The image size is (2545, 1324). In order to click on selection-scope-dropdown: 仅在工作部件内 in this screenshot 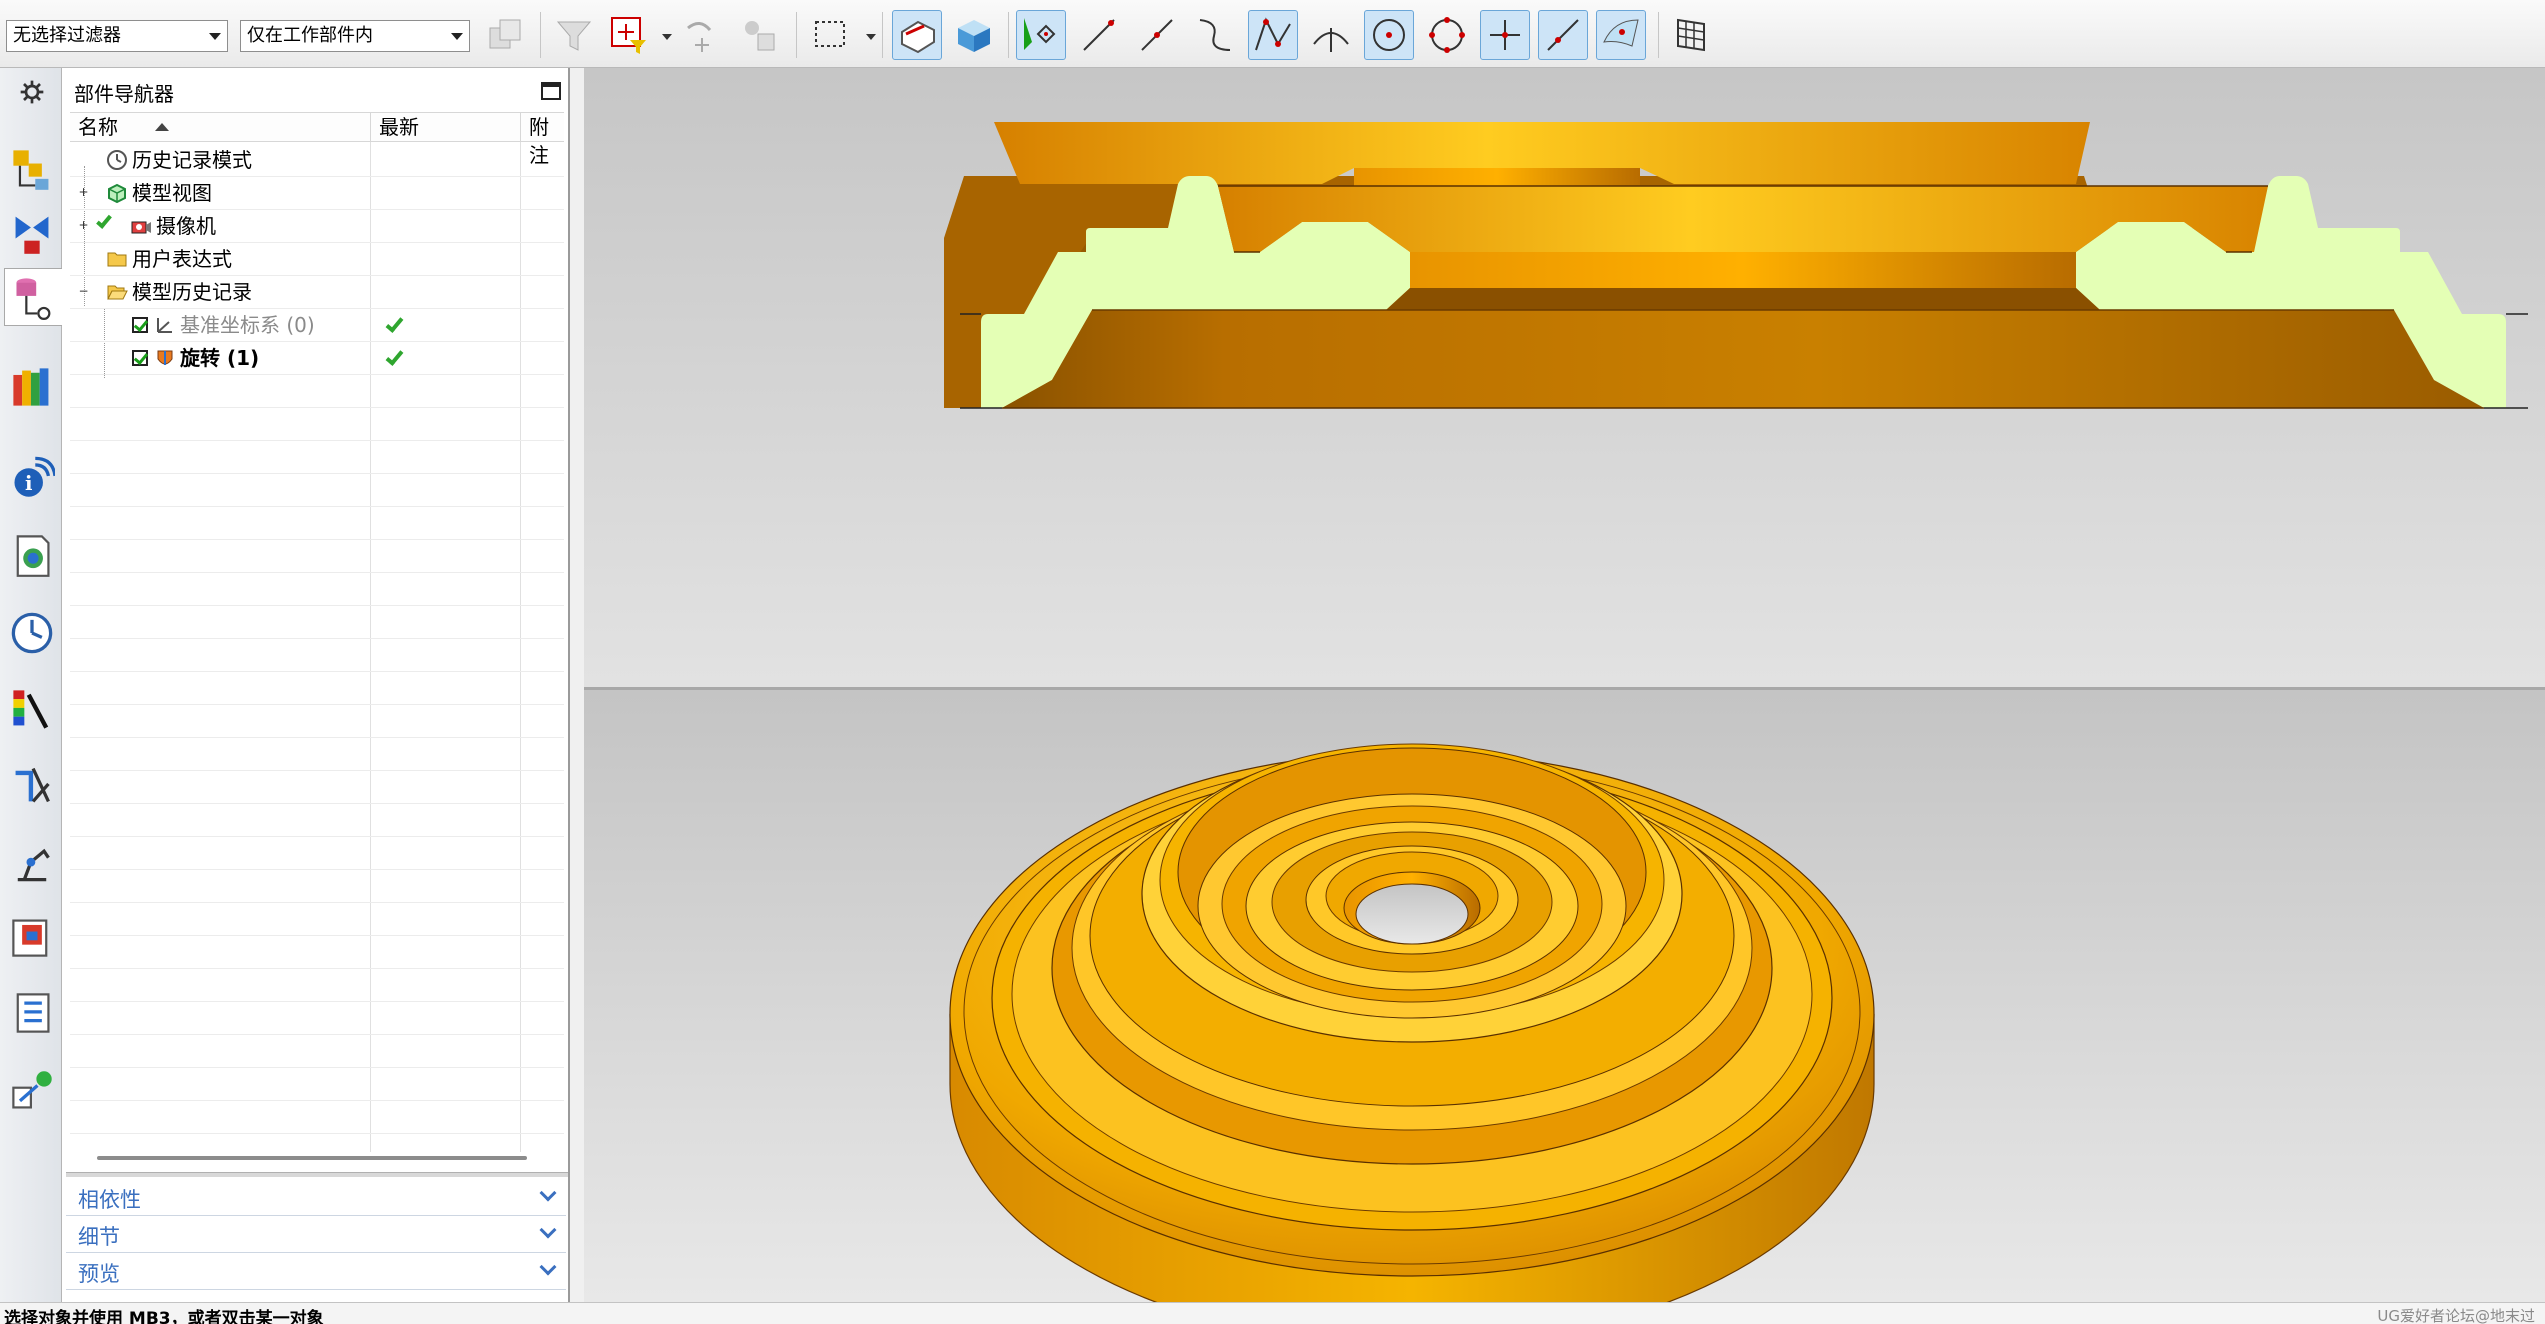, I will do `click(355, 36)`.